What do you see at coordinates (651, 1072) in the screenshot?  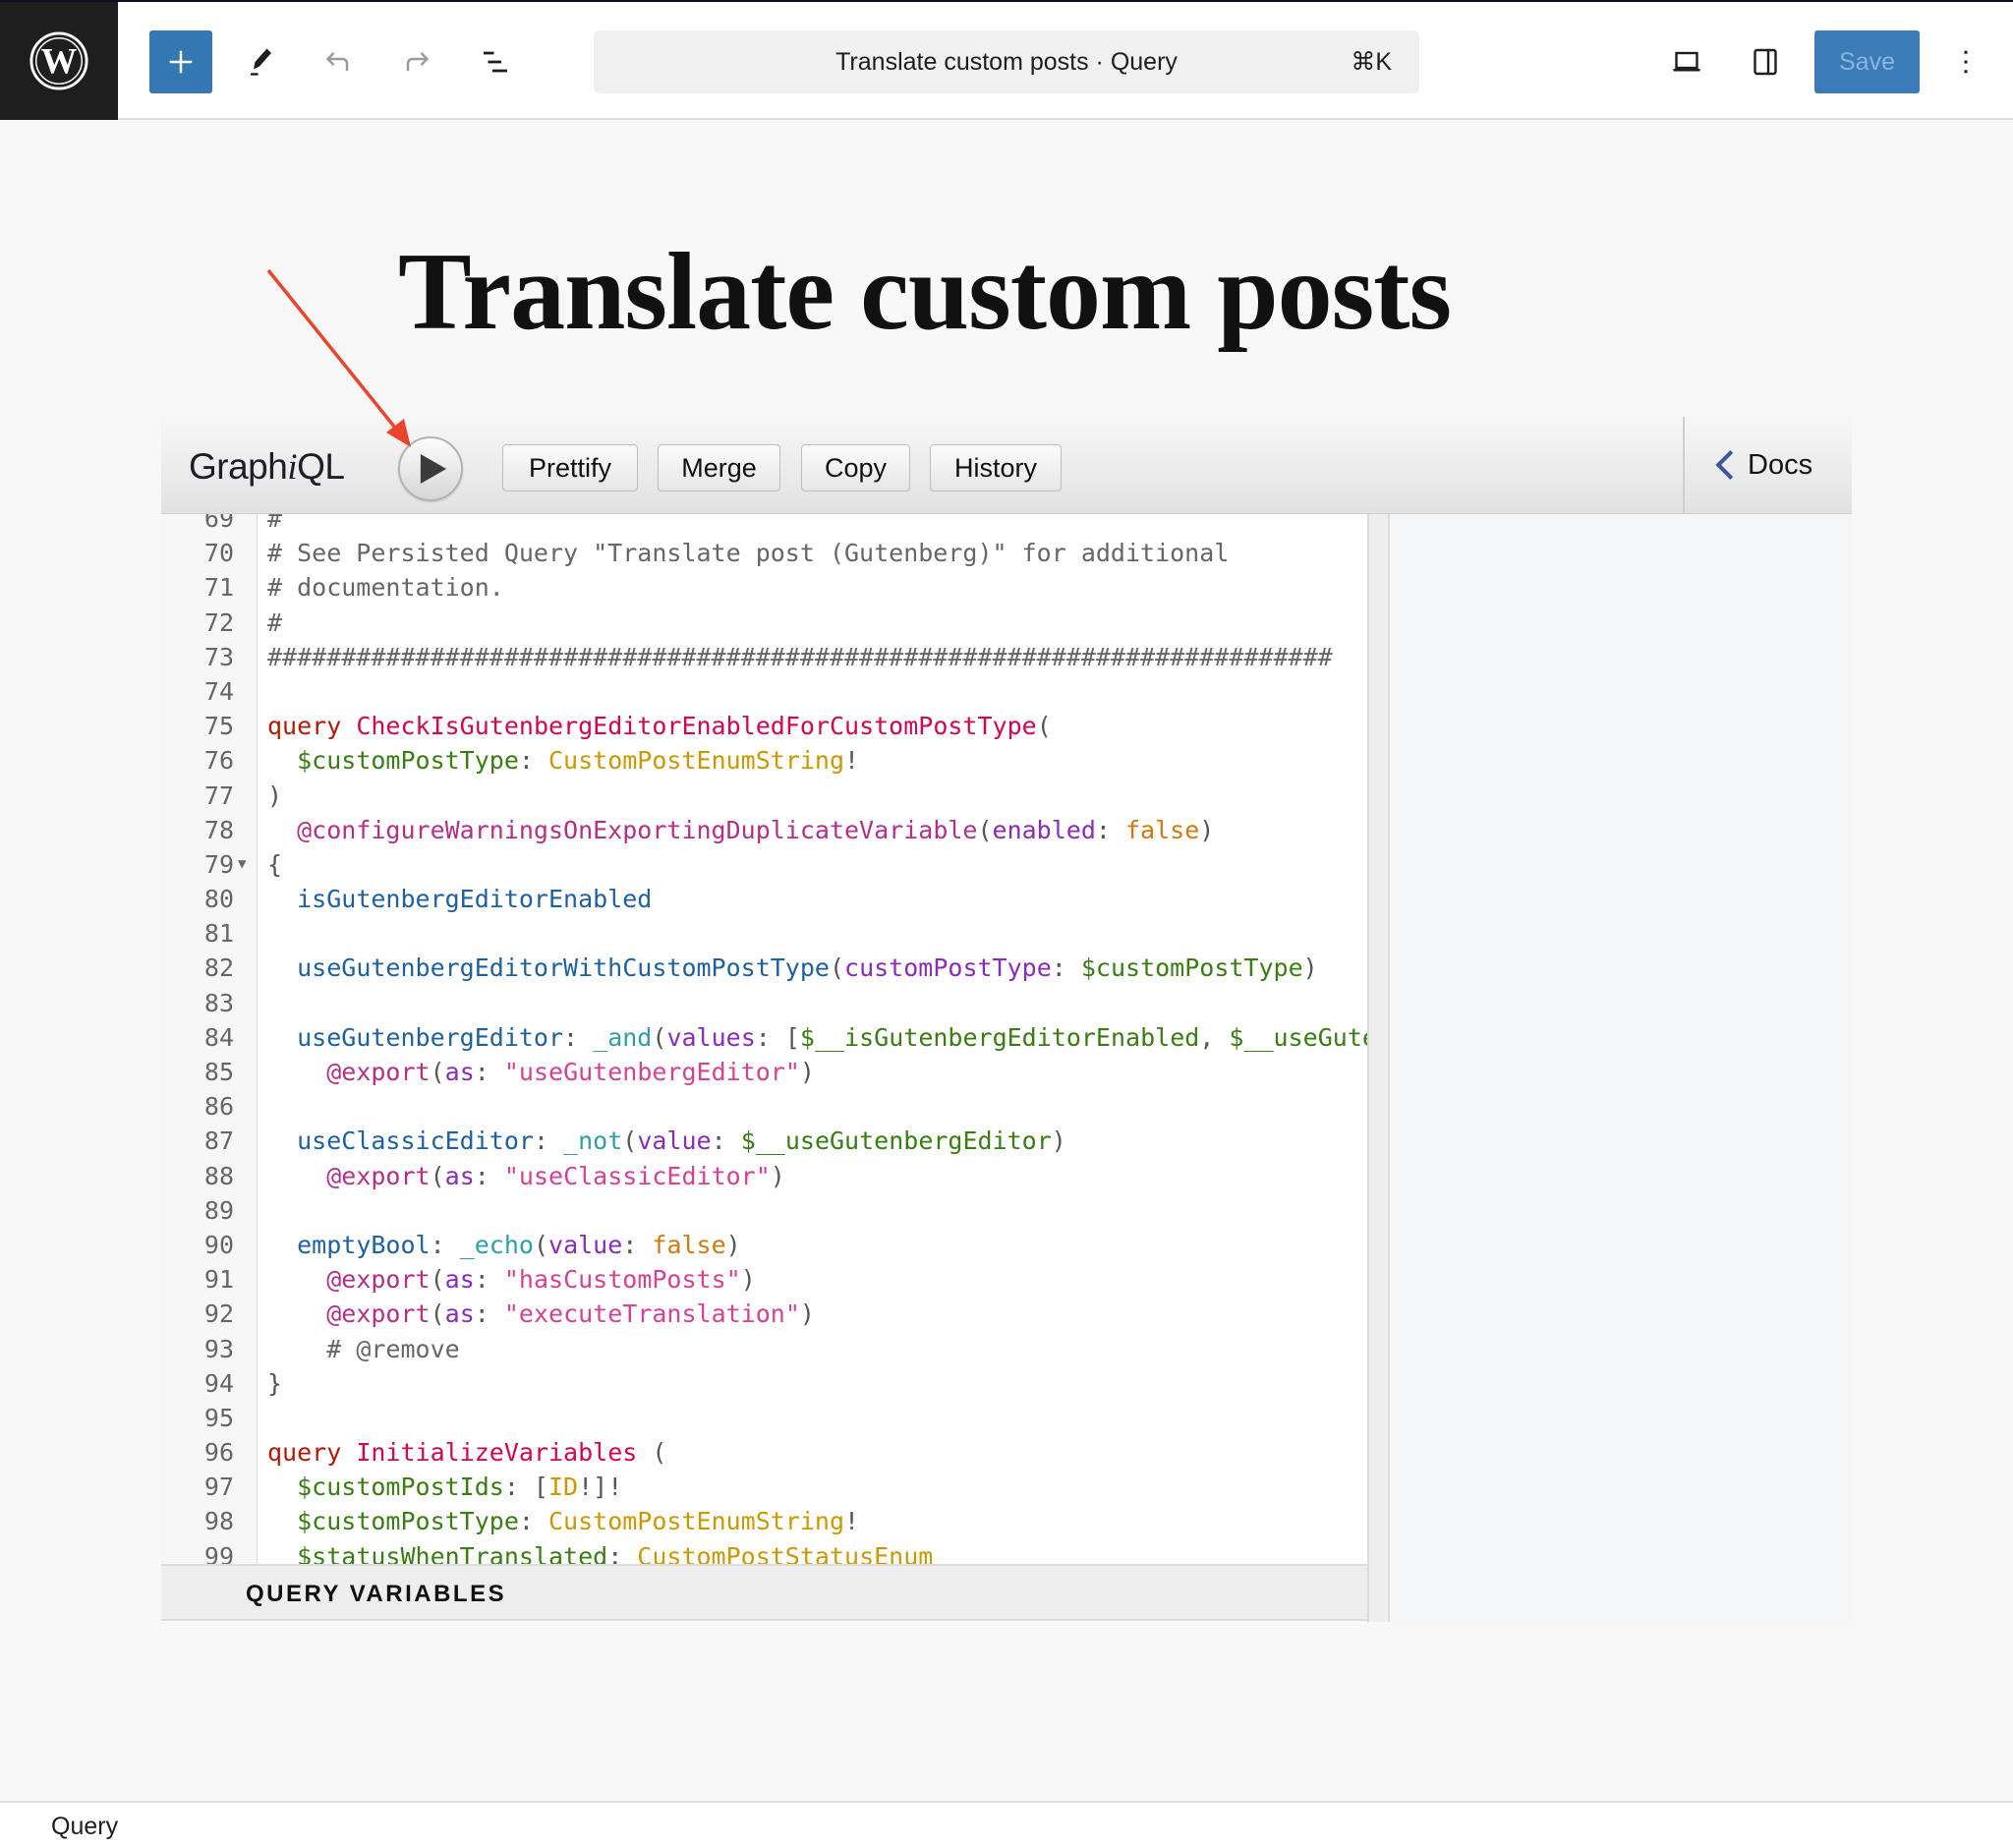 I see `code-token: "useGutenbergEditor"` at bounding box center [651, 1072].